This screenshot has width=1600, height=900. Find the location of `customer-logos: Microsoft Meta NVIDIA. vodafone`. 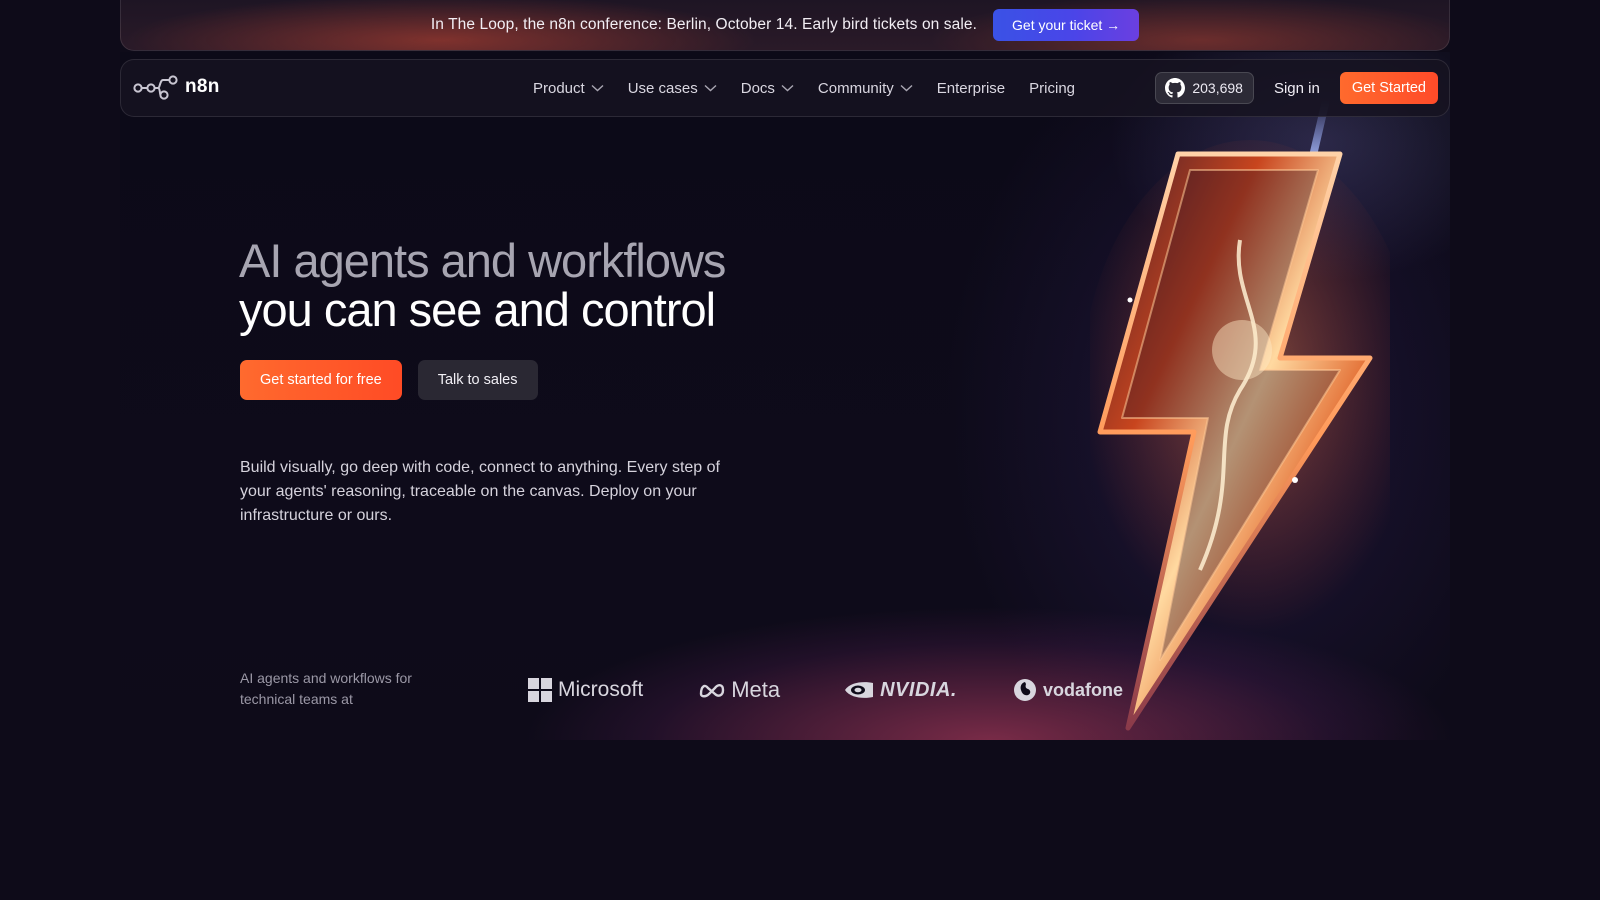

customer-logos: Microsoft Meta NVIDIA. vodafone is located at coordinates (825, 690).